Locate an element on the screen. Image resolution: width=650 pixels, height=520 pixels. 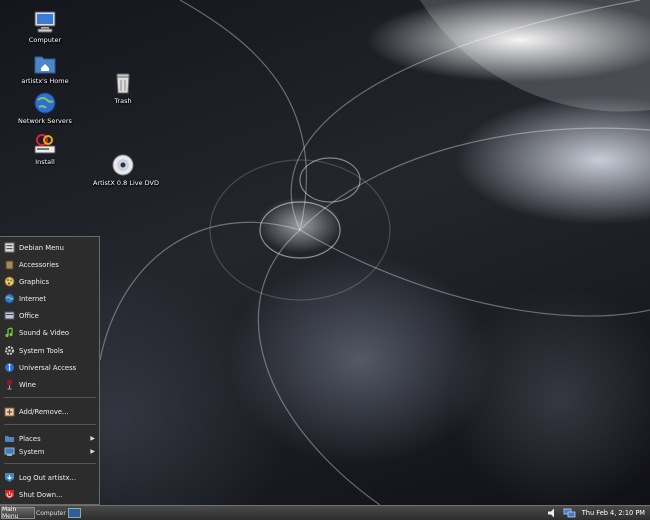
menu-item-graphics: Graphics is located at coordinates (49, 281).